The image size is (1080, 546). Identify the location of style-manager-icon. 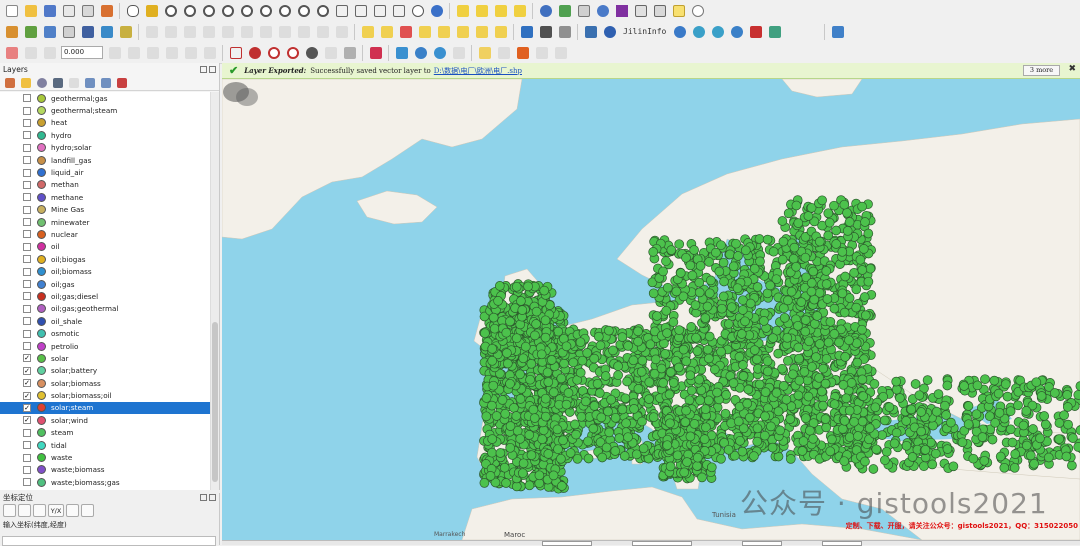
(106, 10).